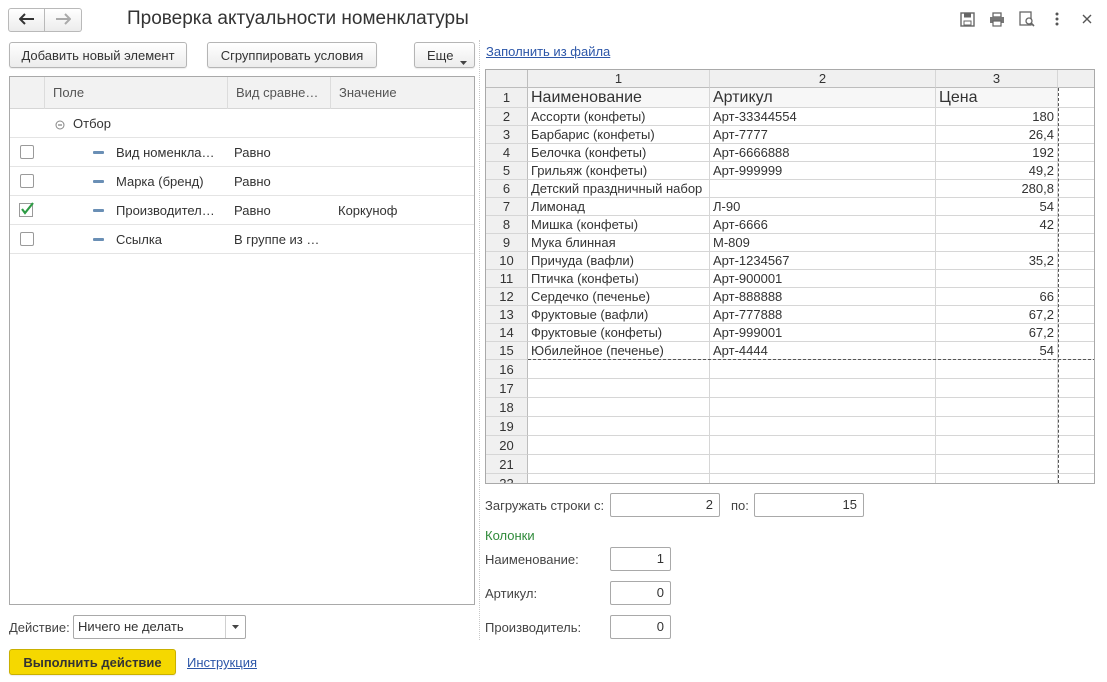 The width and height of the screenshot is (1107, 682). Describe the element at coordinates (790, 478) in the screenshot. I see `sheet-row: 22` at that location.